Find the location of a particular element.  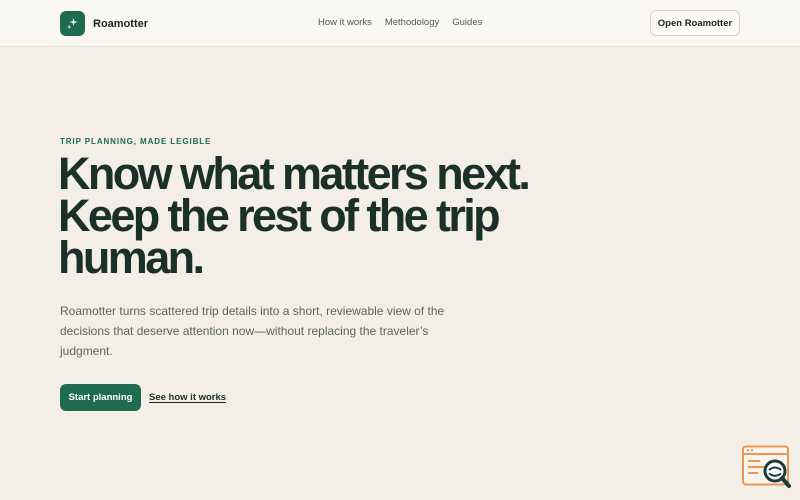

brand-link: Roamotter is located at coordinates (104, 23).